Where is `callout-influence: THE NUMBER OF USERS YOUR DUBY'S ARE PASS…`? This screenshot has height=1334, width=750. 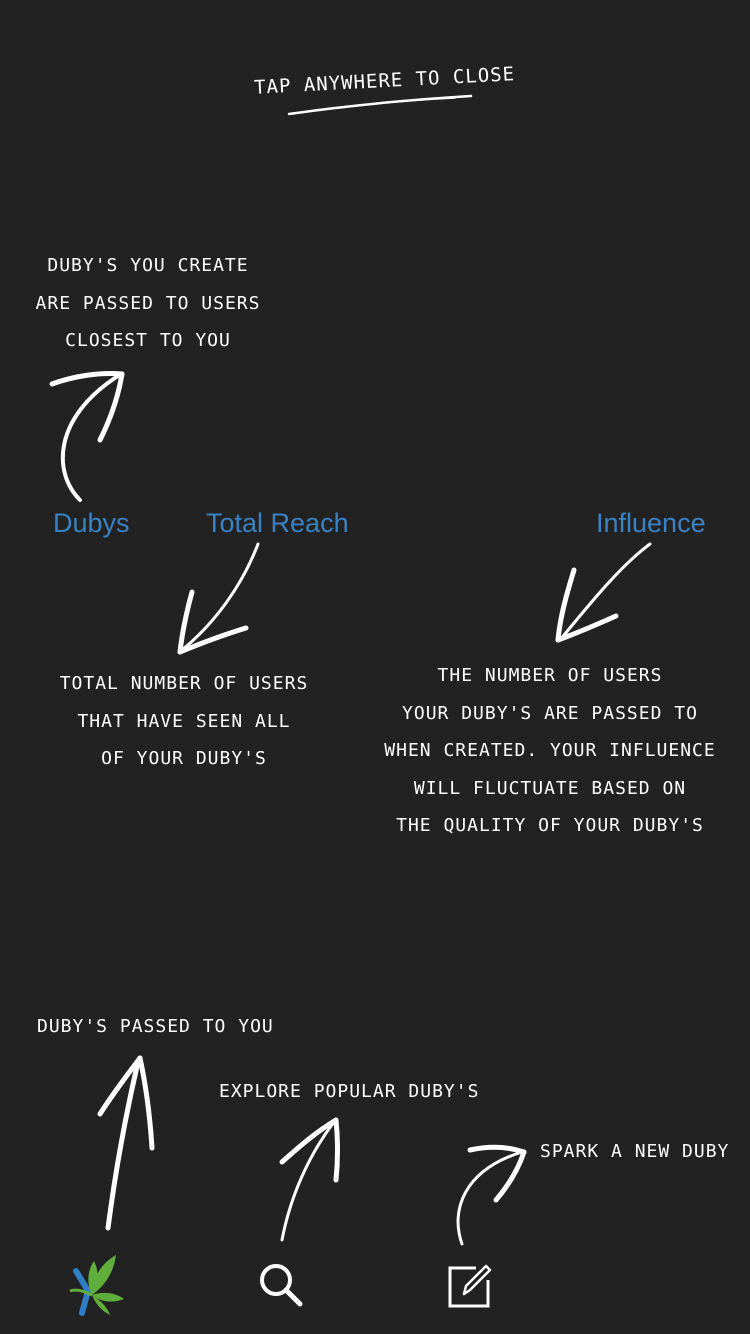
callout-influence: THE NUMBER OF USERS YOUR DUBY'S ARE PASS… is located at coordinates (550, 750).